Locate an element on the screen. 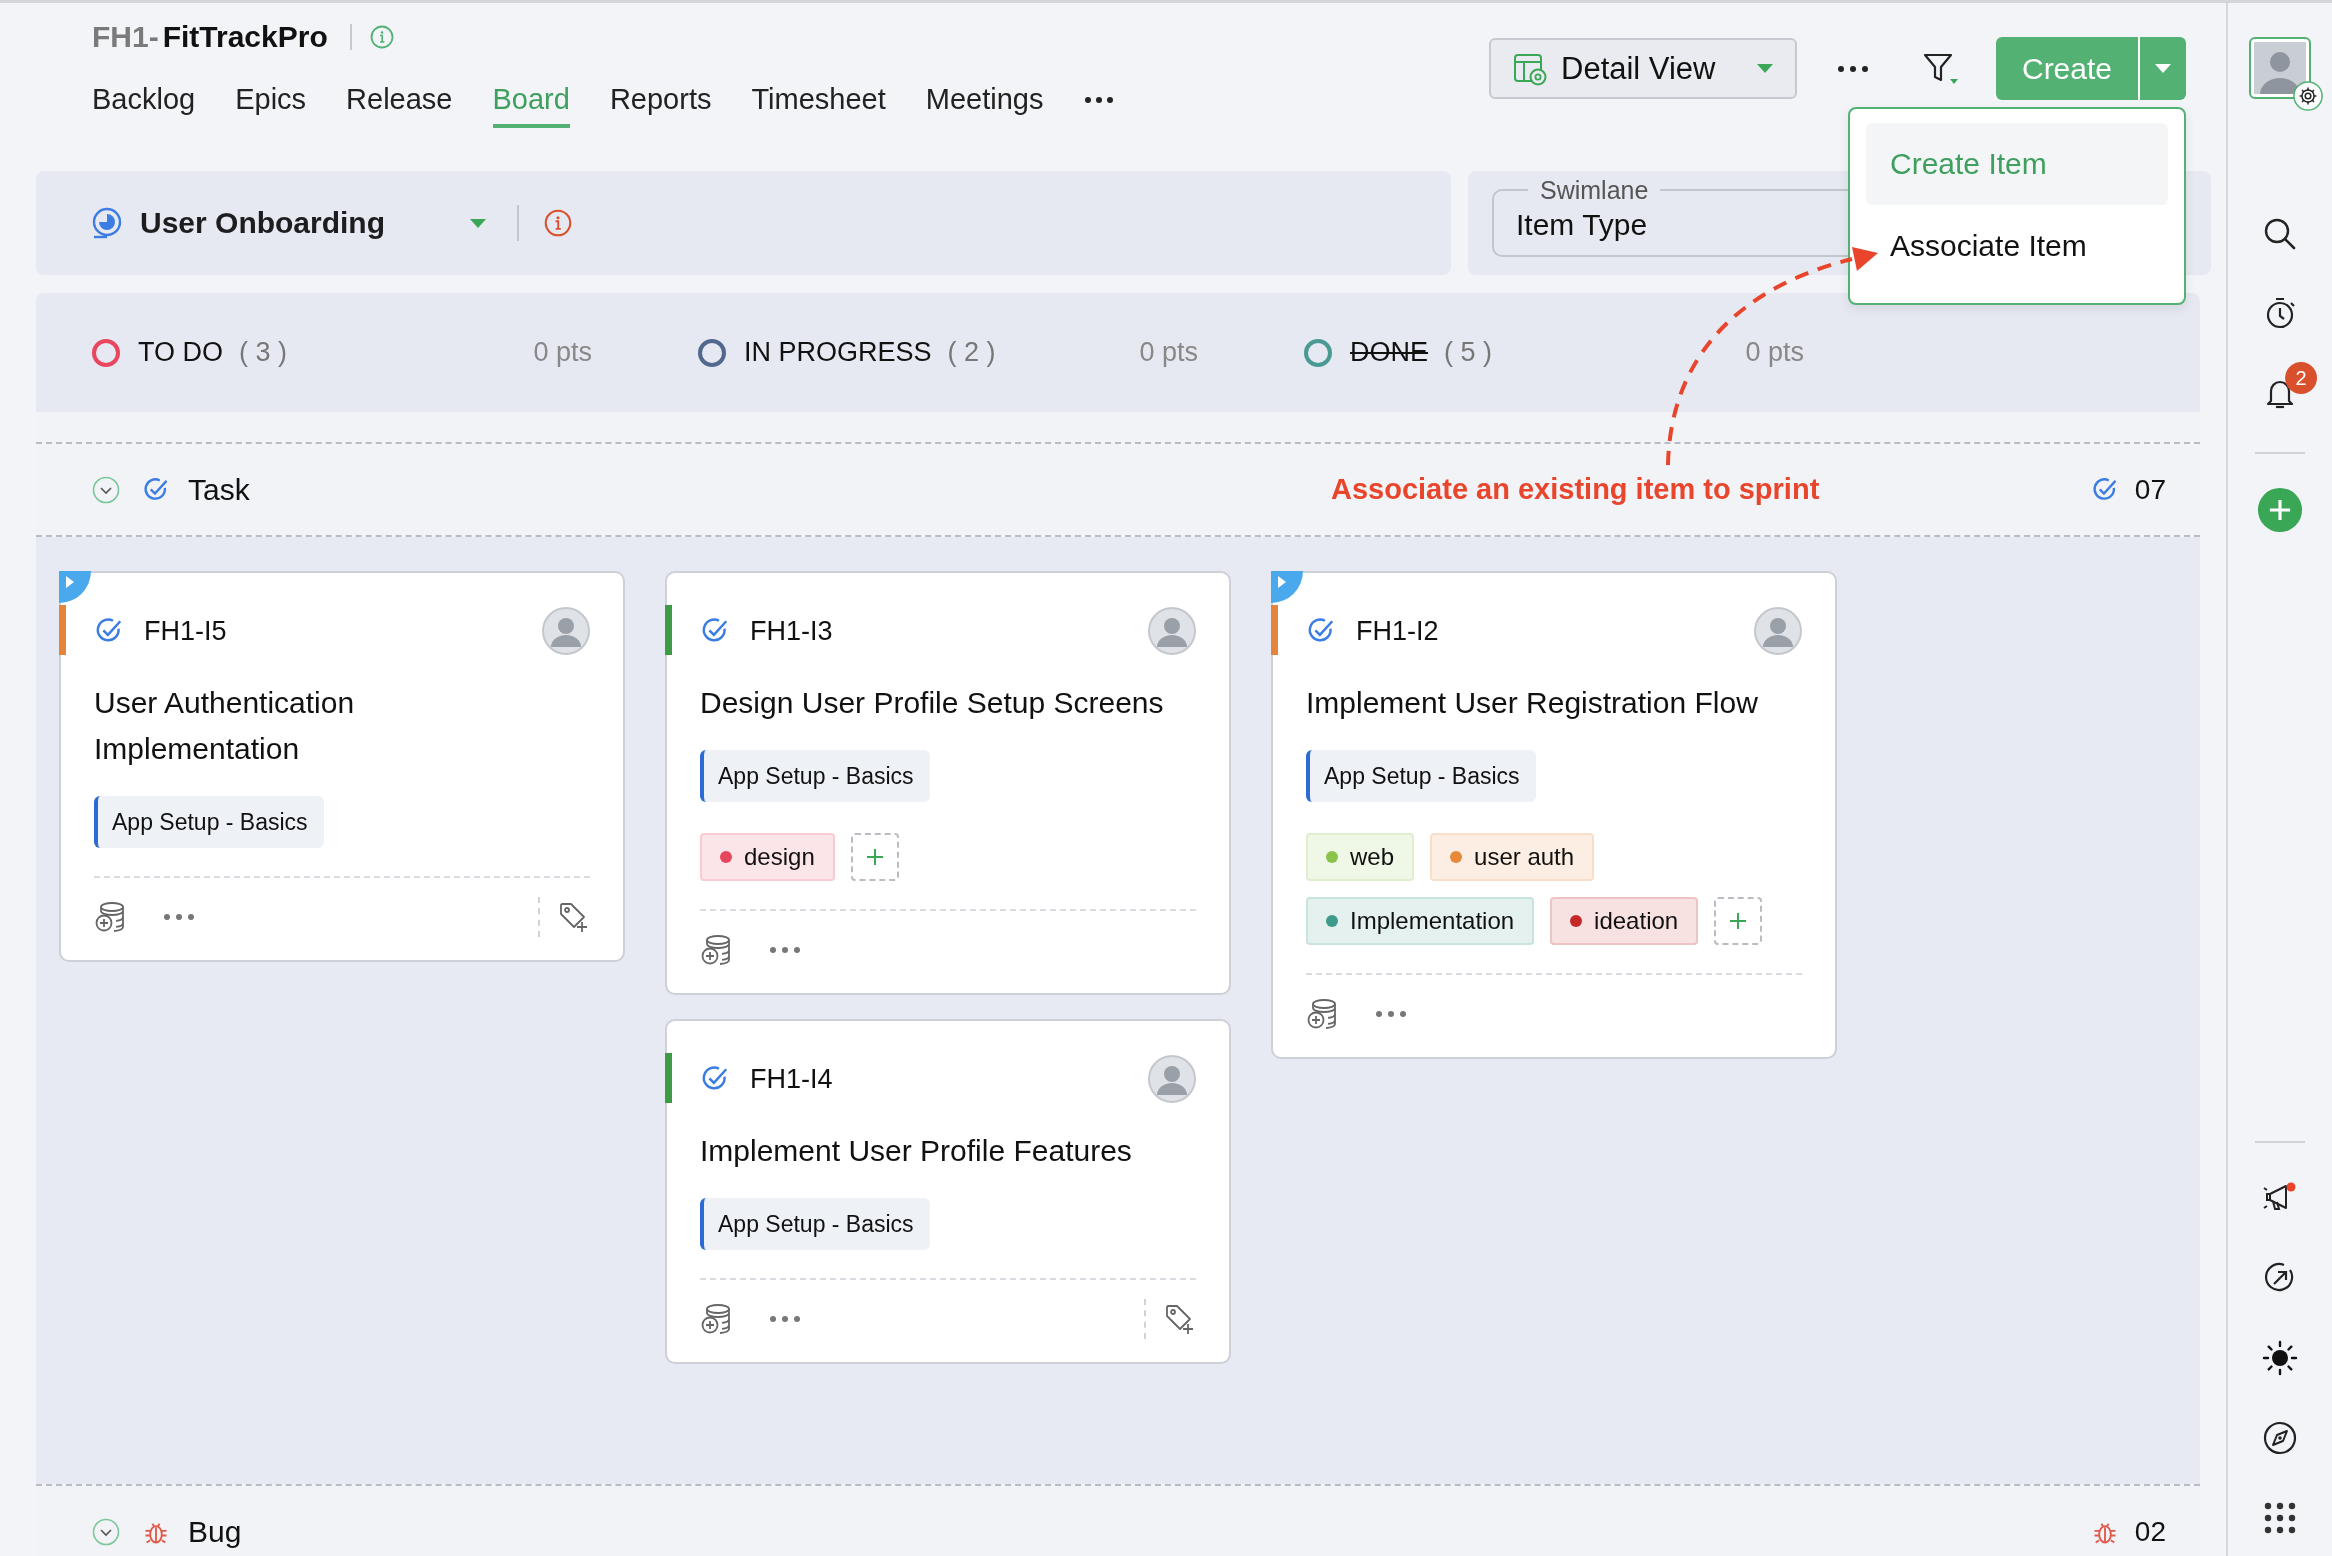 This screenshot has width=2332, height=1556. column-title: DONE is located at coordinates (1389, 352).